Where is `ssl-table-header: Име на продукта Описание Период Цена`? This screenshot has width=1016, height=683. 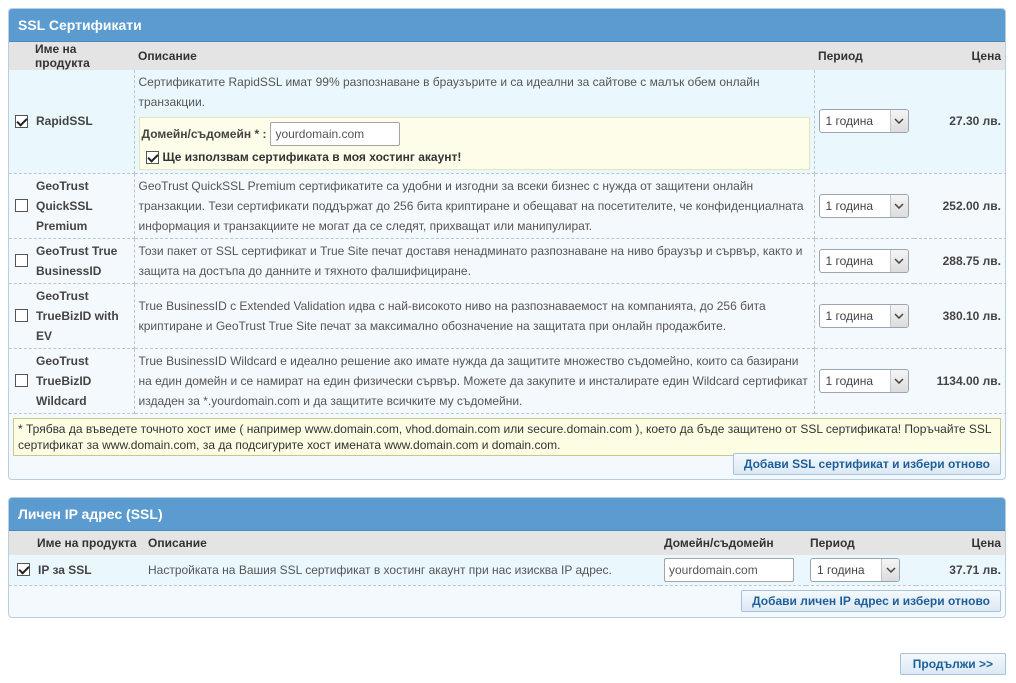
ssl-table-header: Име на продукта Описание Период Цена is located at coordinates (507, 56).